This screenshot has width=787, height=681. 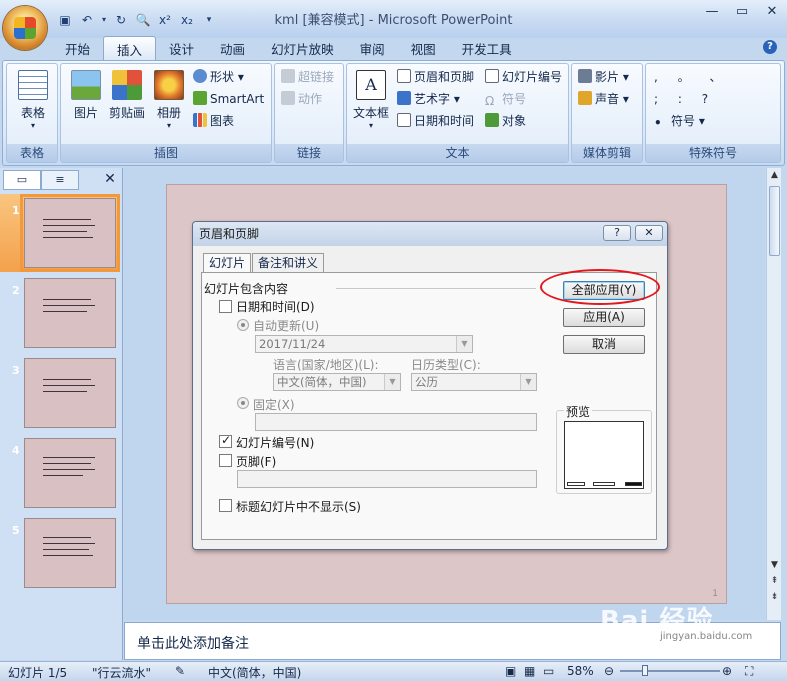 I want to click on outline-tab: ≡, so click(x=60, y=180).